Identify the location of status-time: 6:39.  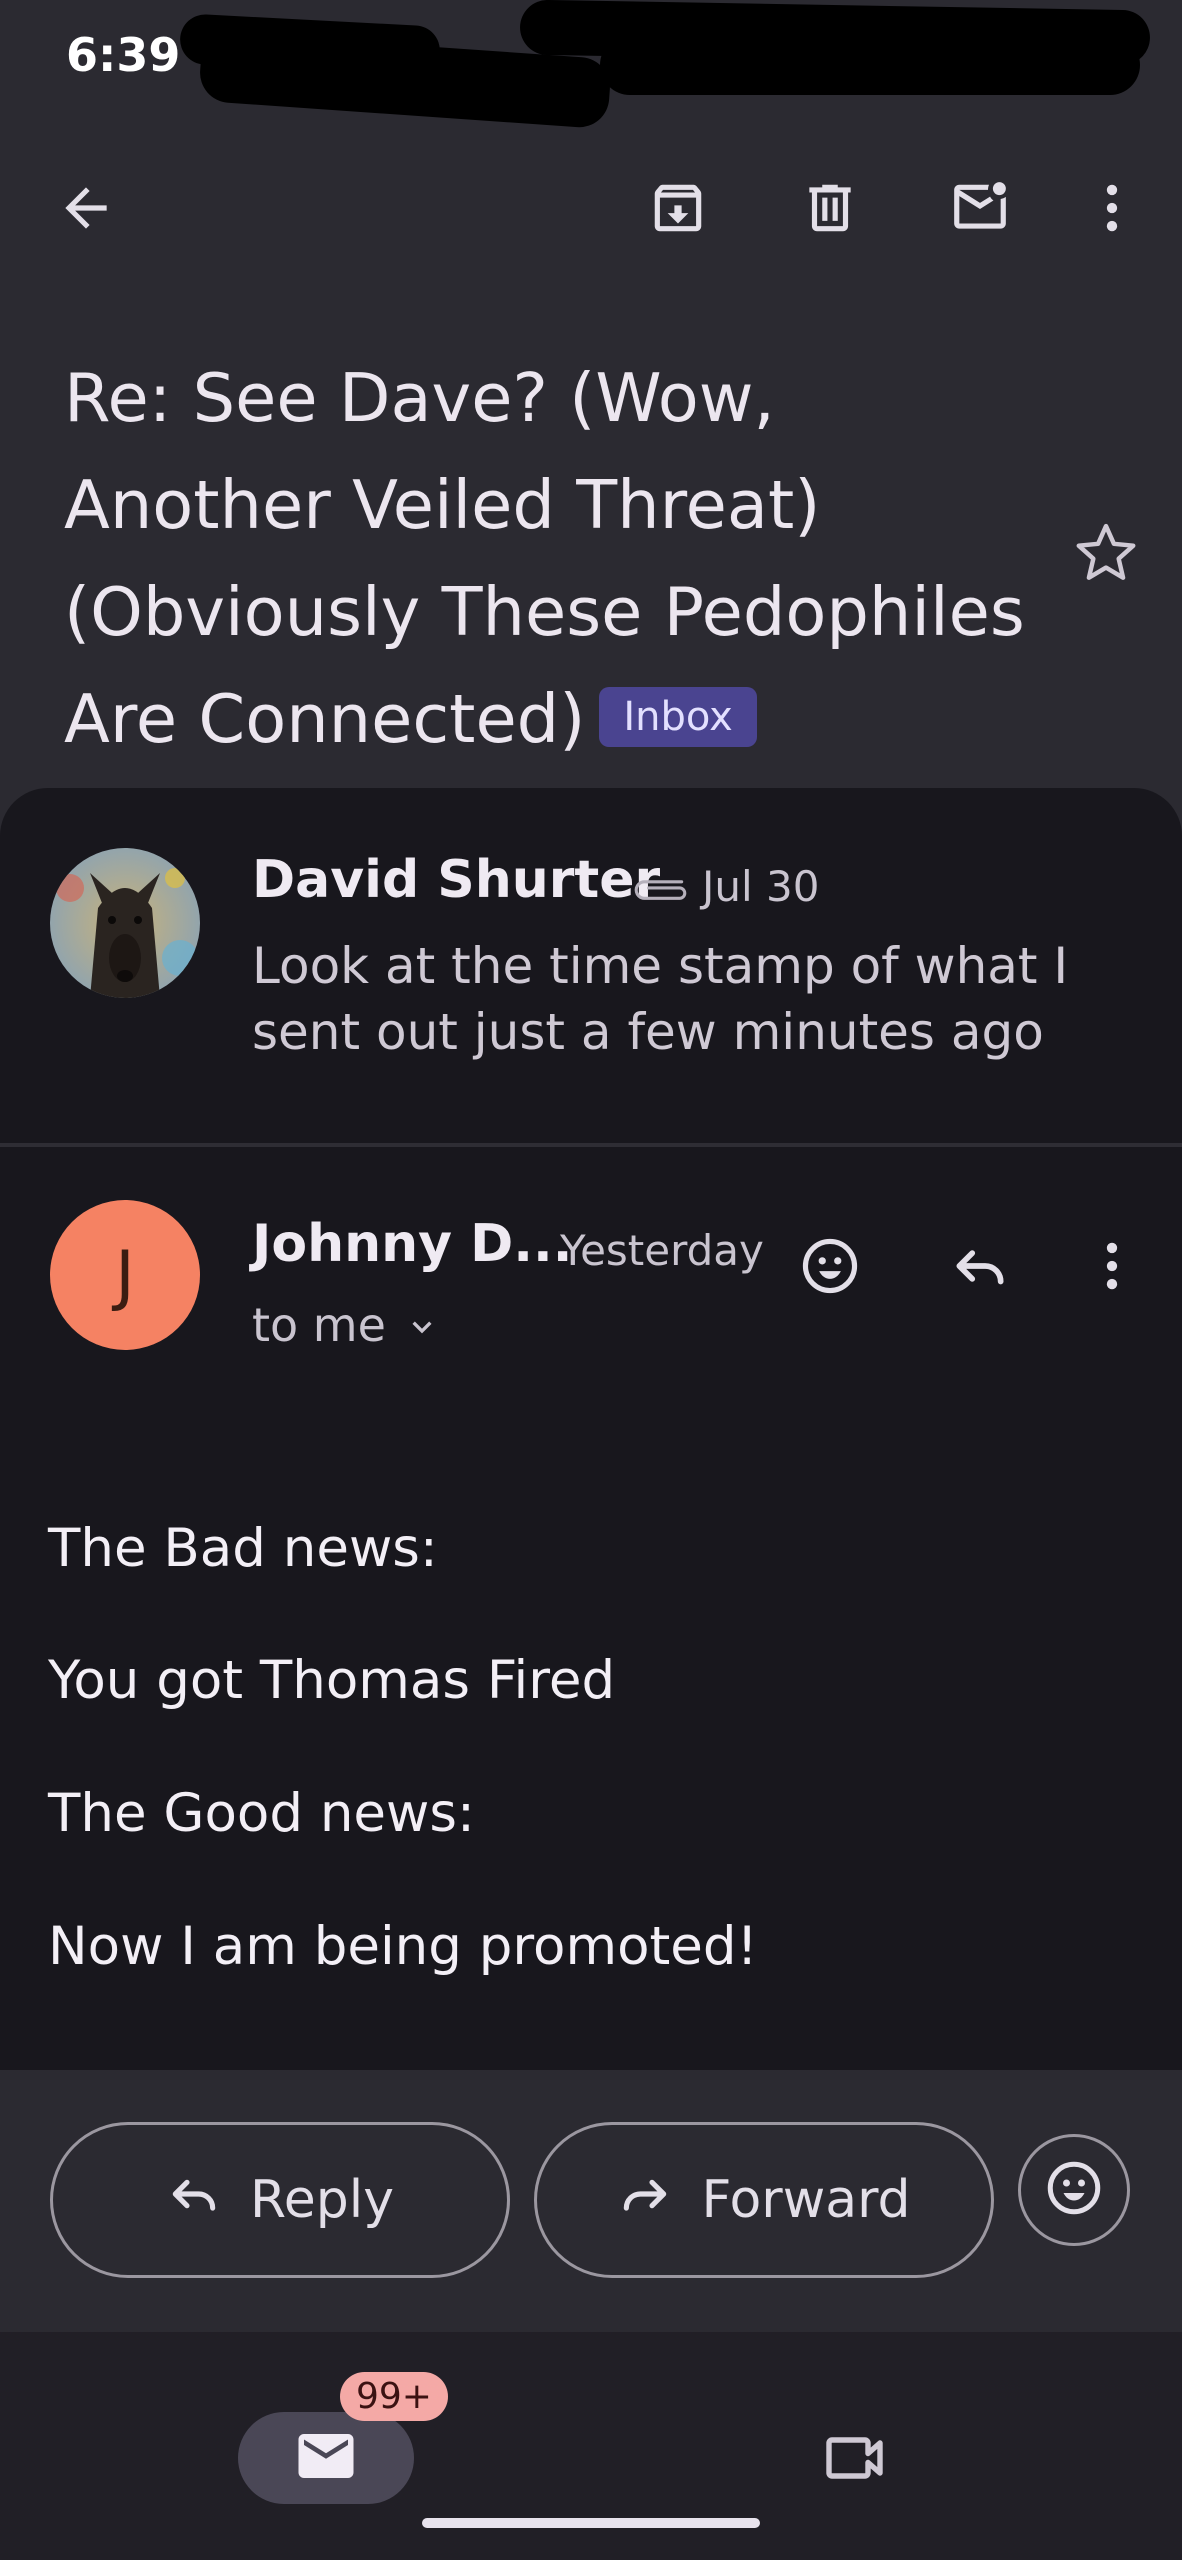
(123, 55).